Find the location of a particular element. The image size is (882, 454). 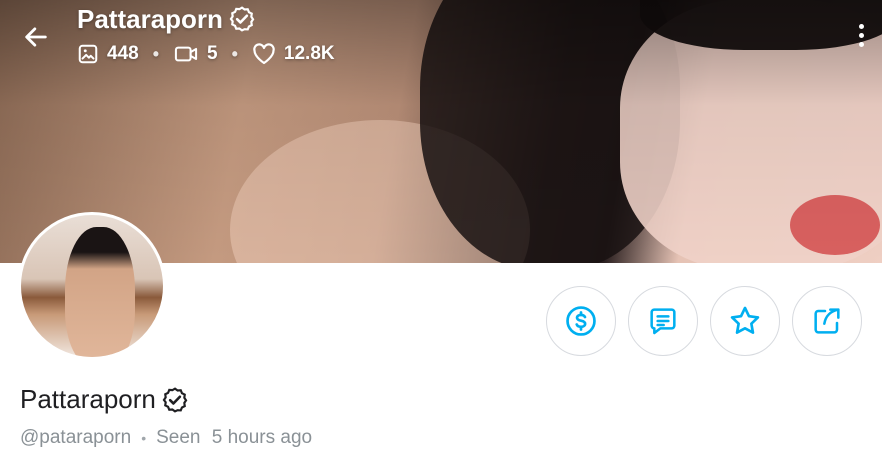

add-to-favorites-button is located at coordinates (745, 321).